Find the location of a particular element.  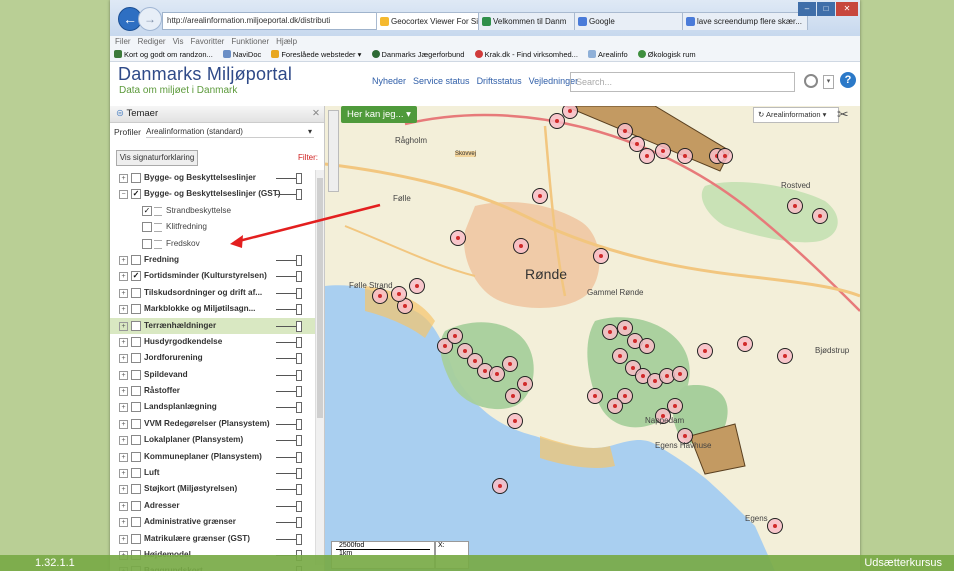

zoom-slider is located at coordinates (333, 151).